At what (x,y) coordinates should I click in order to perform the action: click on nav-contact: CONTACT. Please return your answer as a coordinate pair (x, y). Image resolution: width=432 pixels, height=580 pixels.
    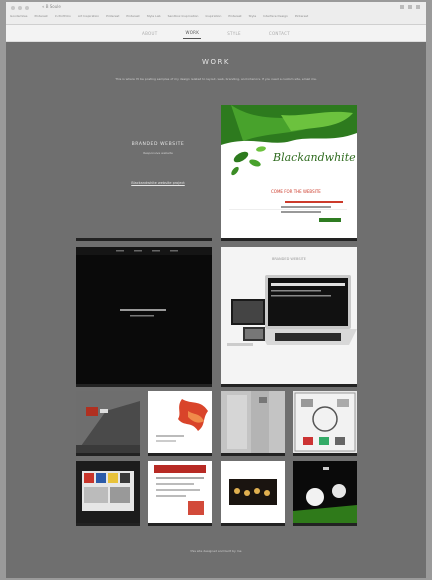
    Looking at the image, I should click on (279, 33).